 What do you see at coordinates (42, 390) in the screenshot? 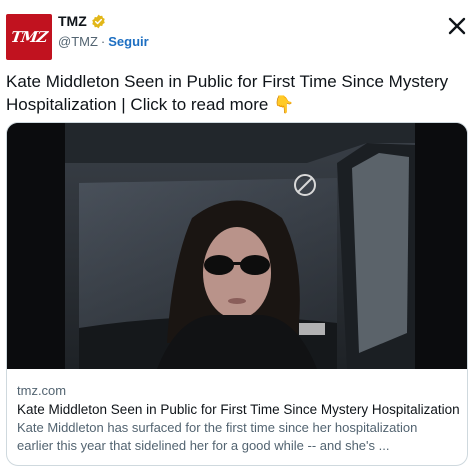
I see `card-domain: tmz.com` at bounding box center [42, 390].